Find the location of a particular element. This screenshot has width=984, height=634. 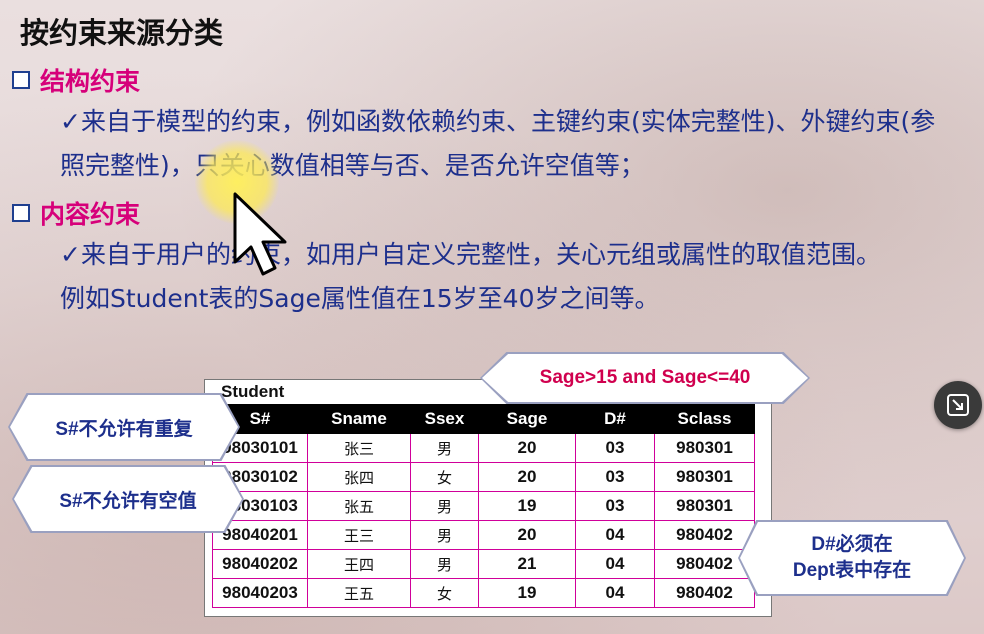

cell-sname: 张三 is located at coordinates (359, 448).